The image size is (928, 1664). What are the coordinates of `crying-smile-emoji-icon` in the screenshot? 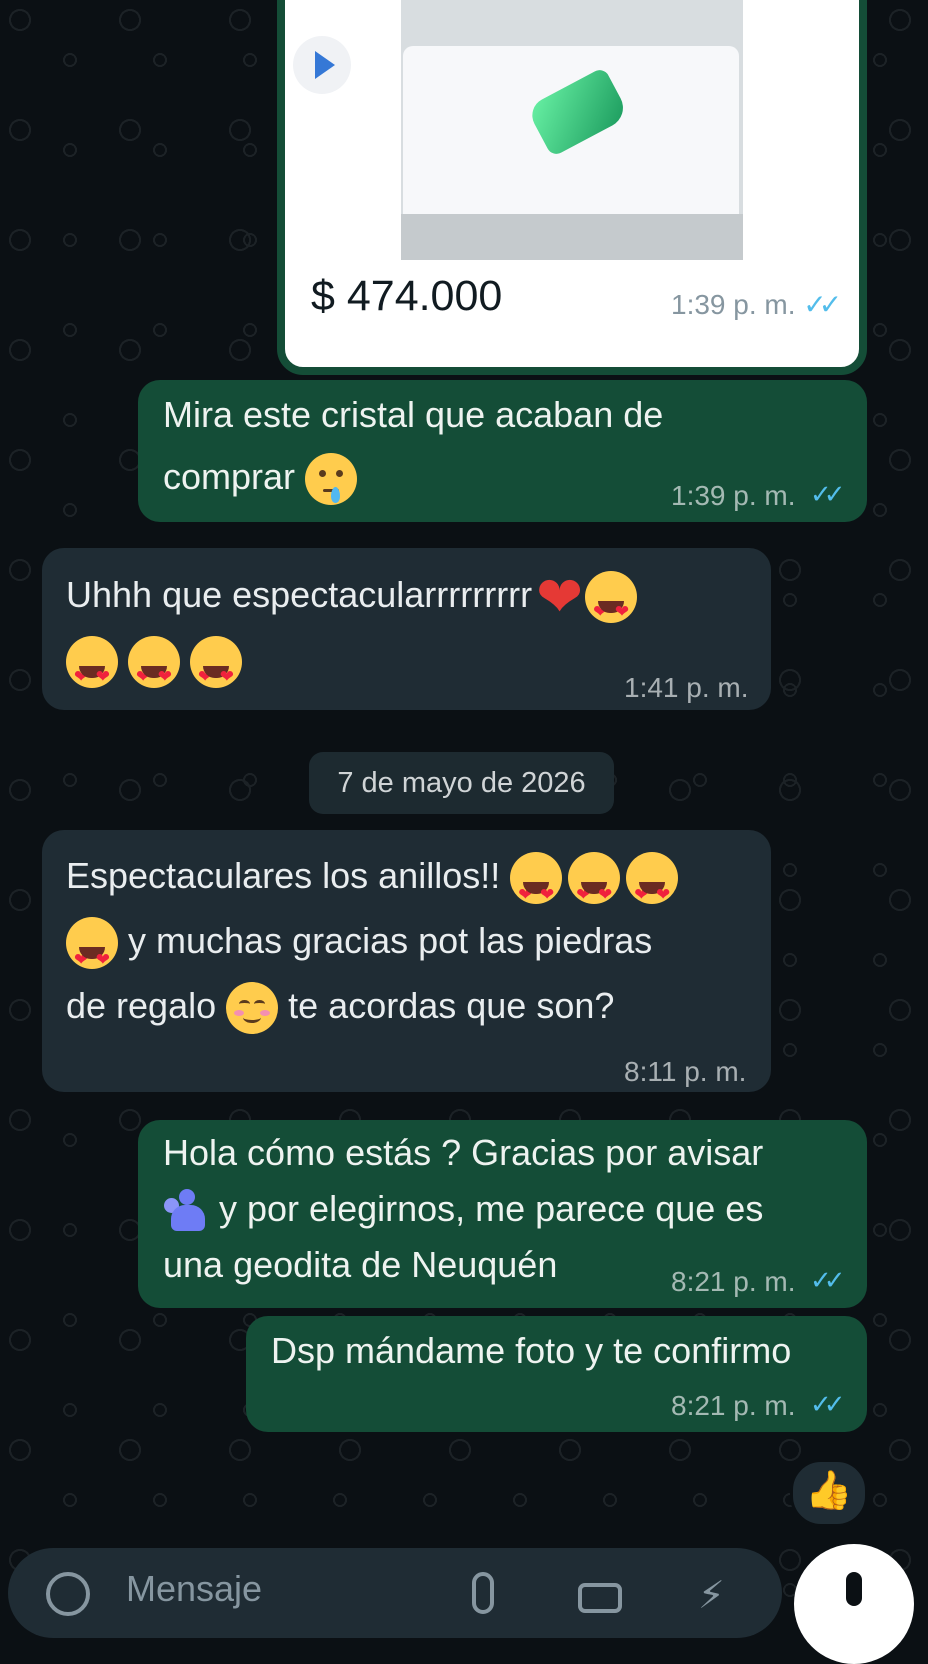 It's located at (331, 479).